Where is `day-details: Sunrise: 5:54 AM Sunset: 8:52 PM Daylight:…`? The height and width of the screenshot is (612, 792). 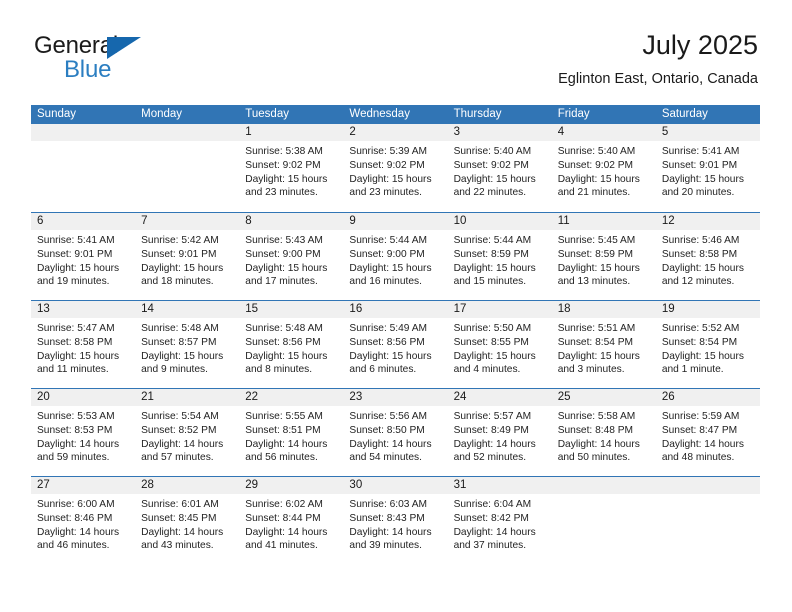 day-details: Sunrise: 5:54 AM Sunset: 8:52 PM Daylight:… is located at coordinates (187, 435).